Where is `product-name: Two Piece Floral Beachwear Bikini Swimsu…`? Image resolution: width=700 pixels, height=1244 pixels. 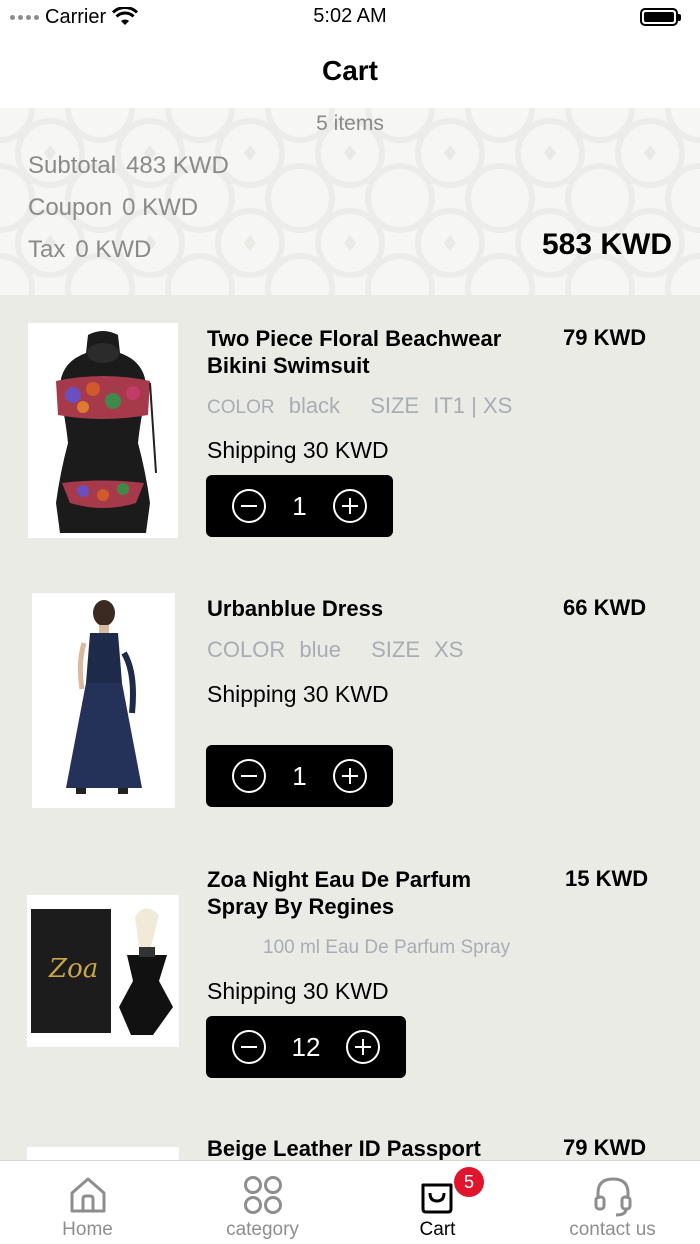 product-name: Two Piece Floral Beachwear Bikini Swimsu… is located at coordinates (372, 352).